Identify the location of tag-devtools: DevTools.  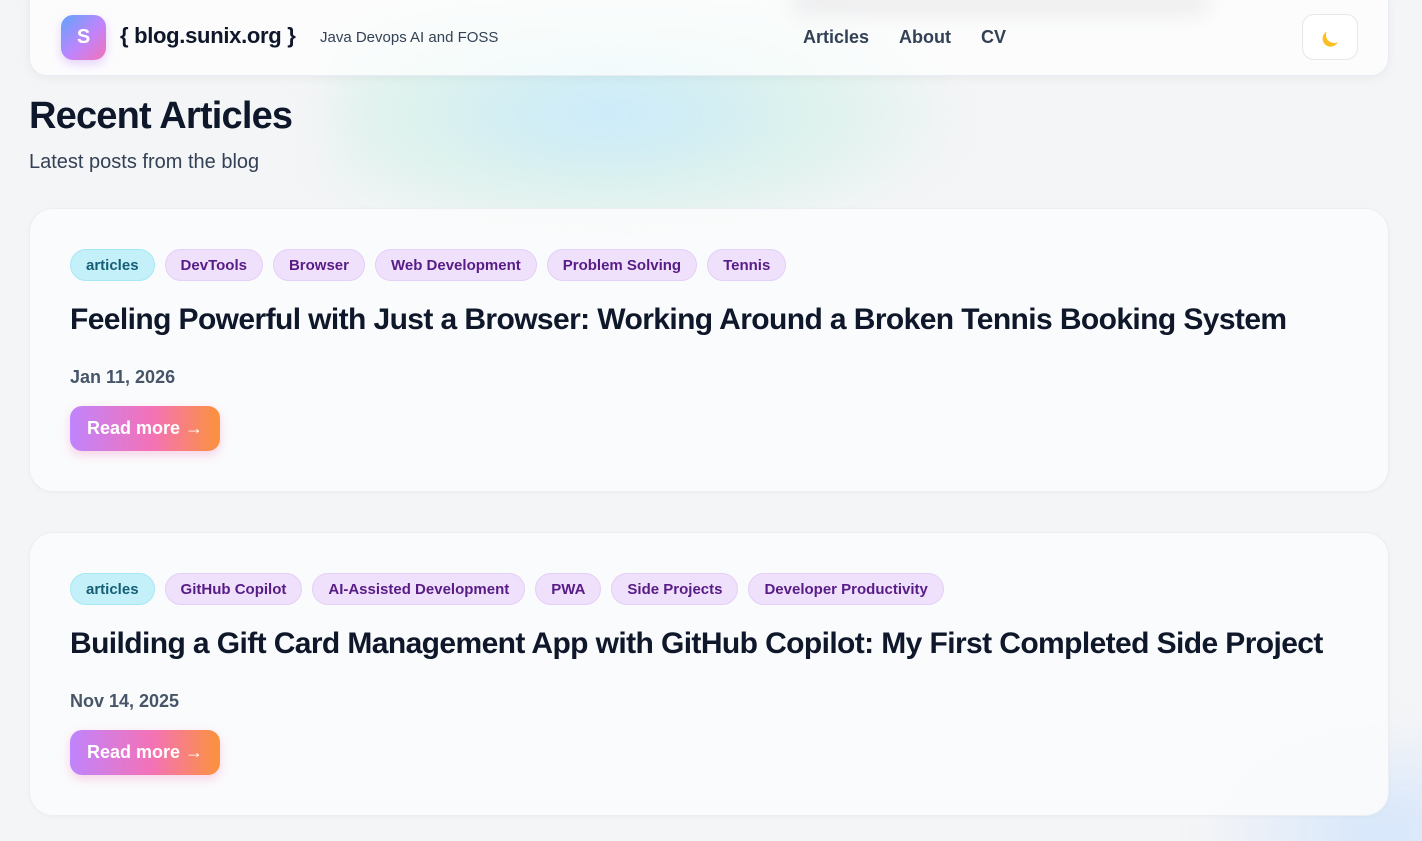
(213, 265).